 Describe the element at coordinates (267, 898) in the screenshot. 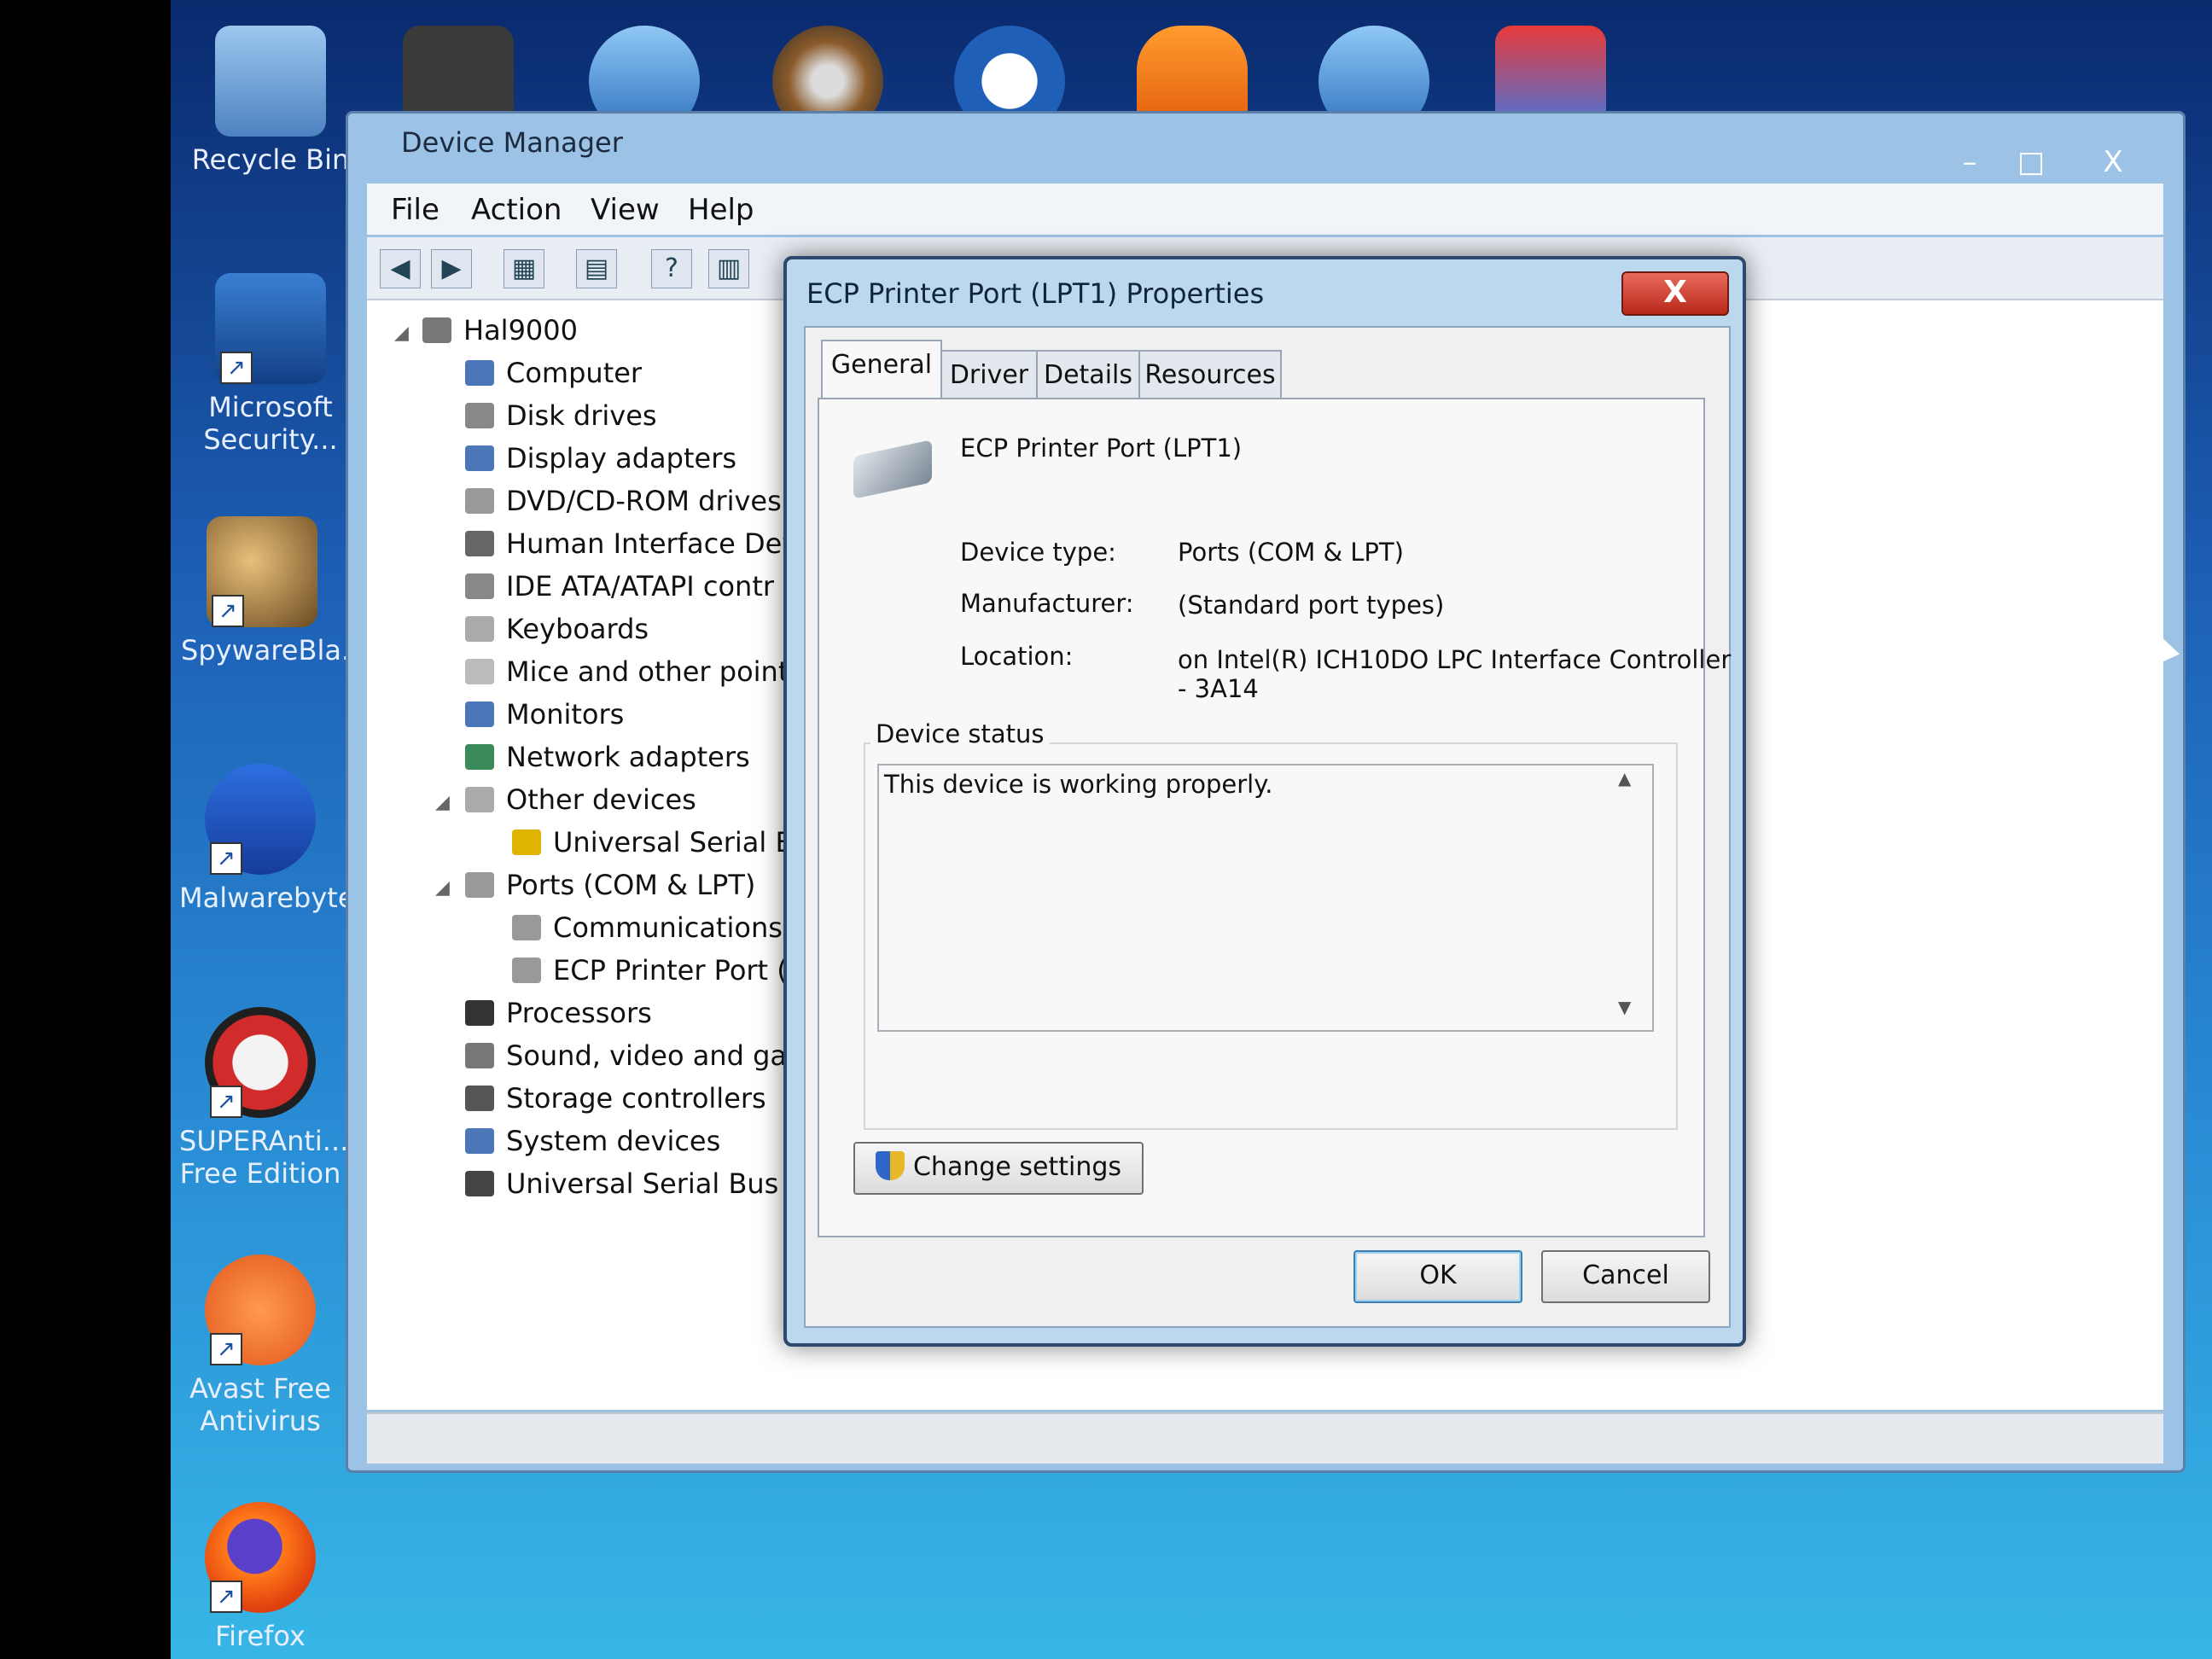

I see `desktop-icon-label: Malwarebyte` at that location.